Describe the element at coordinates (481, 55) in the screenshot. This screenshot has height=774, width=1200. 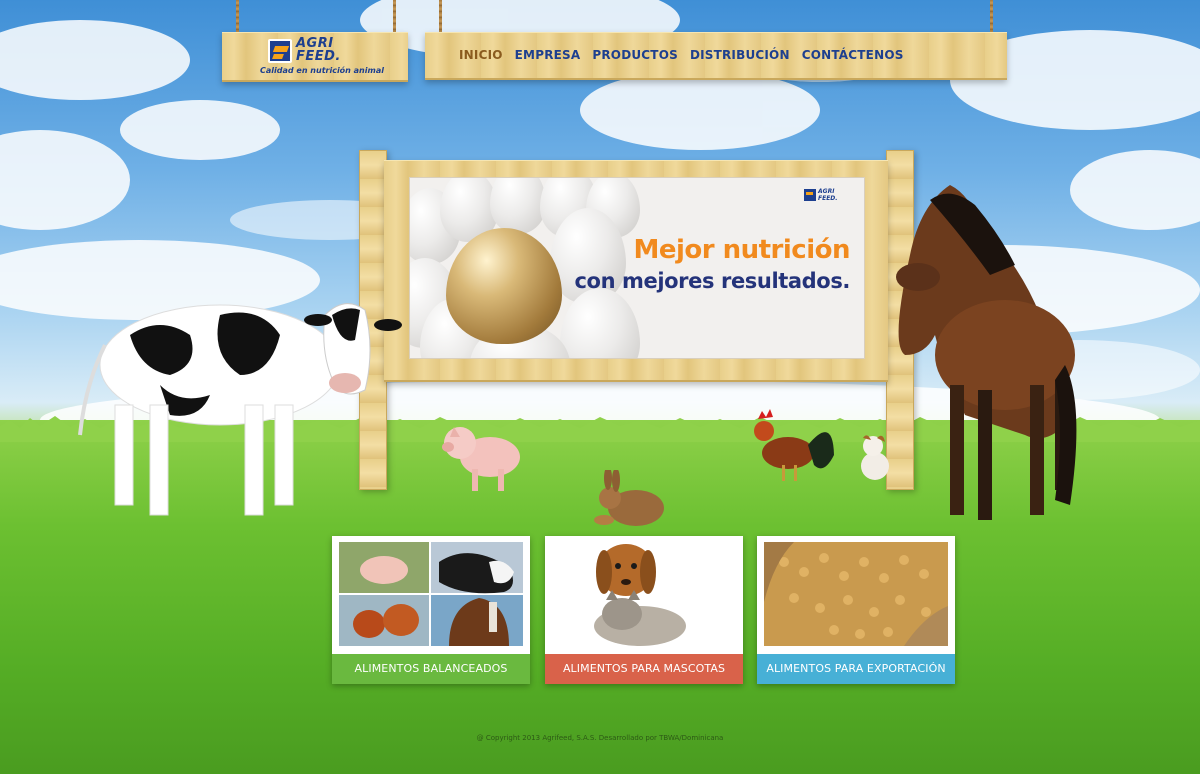
I see `nav-item-inicio: INICIO` at that location.